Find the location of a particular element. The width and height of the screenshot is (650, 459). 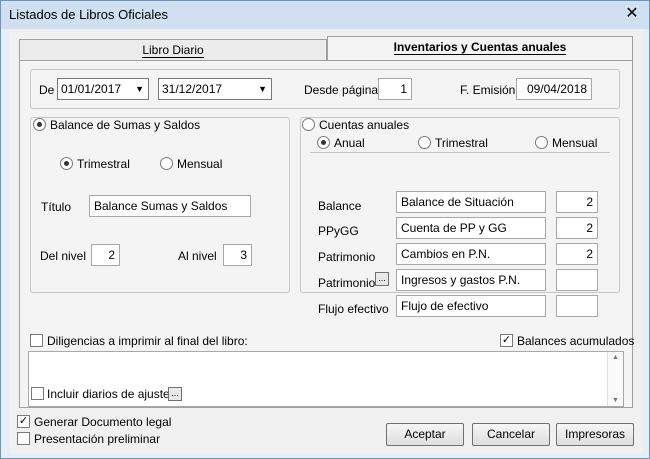

presentacion-label: Presentación preliminar is located at coordinates (97, 439).